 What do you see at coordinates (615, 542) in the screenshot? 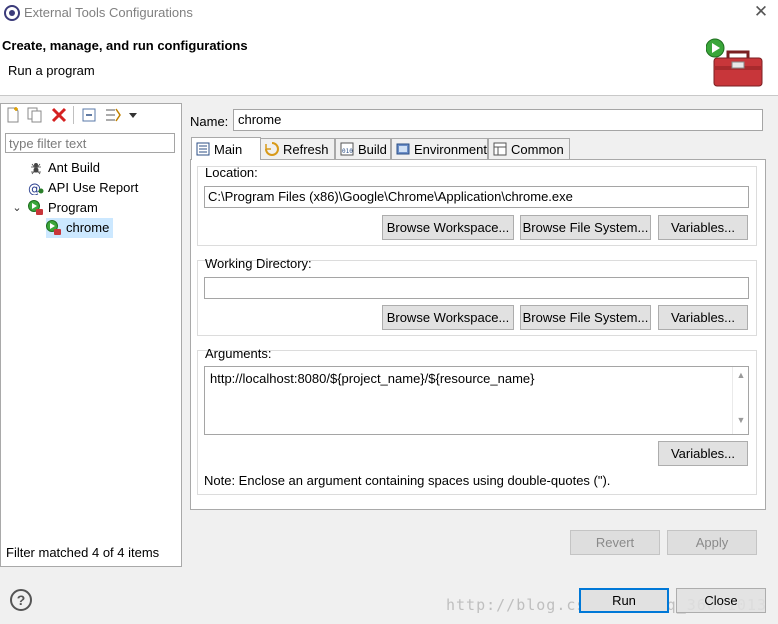
I see `revert-button: Revert` at bounding box center [615, 542].